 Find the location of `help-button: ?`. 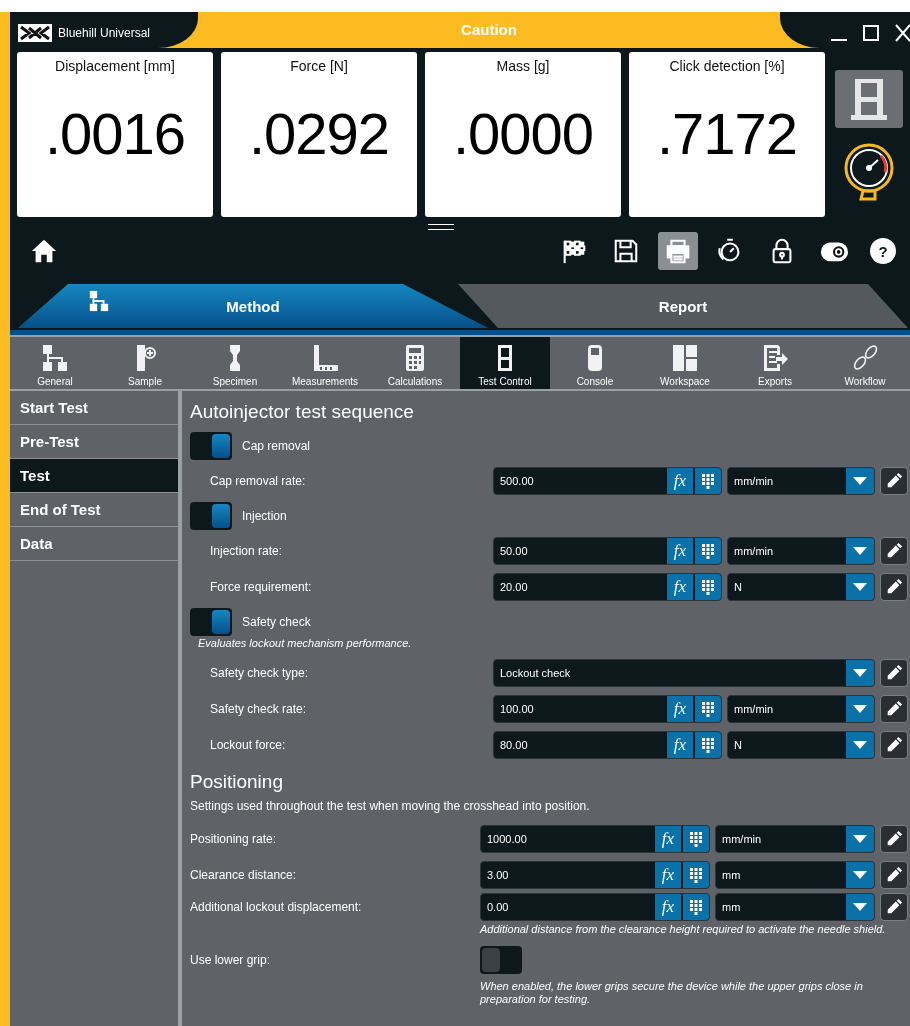

help-button: ? is located at coordinates (883, 251).